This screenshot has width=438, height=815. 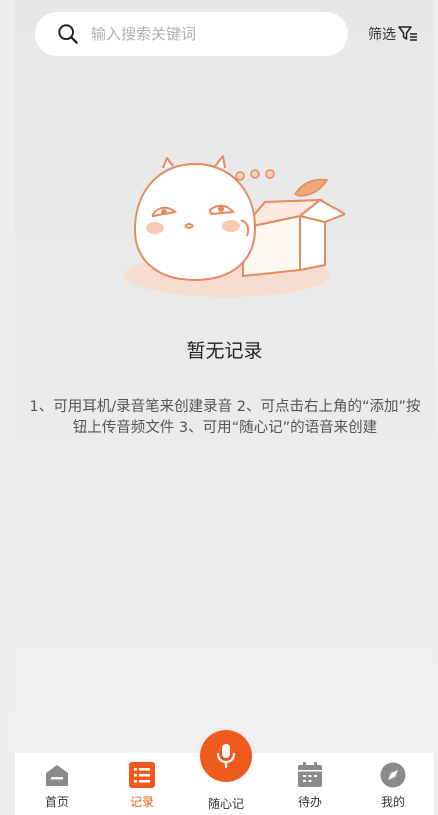 What do you see at coordinates (310, 774) in the screenshot?
I see `calendar-icon` at bounding box center [310, 774].